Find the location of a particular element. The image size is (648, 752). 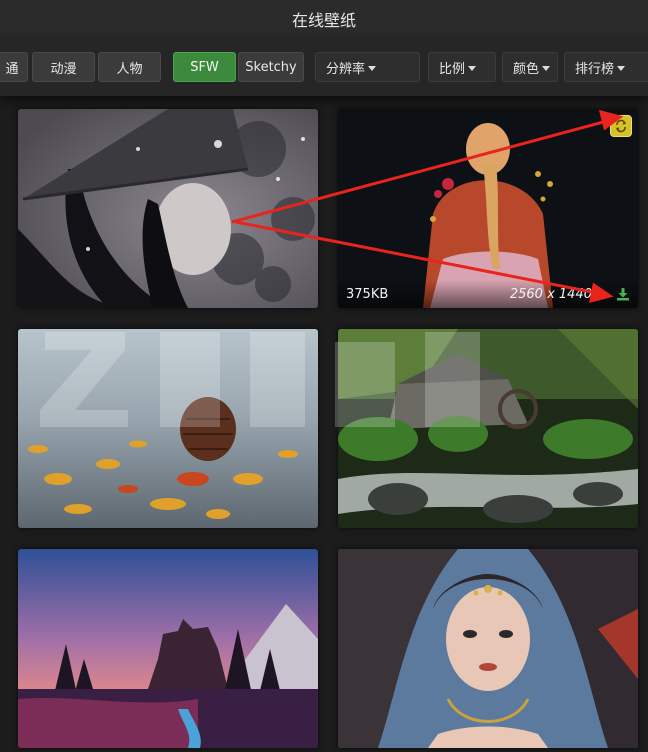

filter-toolbar: 通 动漫 人物 SFW Sketchy 分辨率 比例 颜色 排行榜 is located at coordinates (324, 67).